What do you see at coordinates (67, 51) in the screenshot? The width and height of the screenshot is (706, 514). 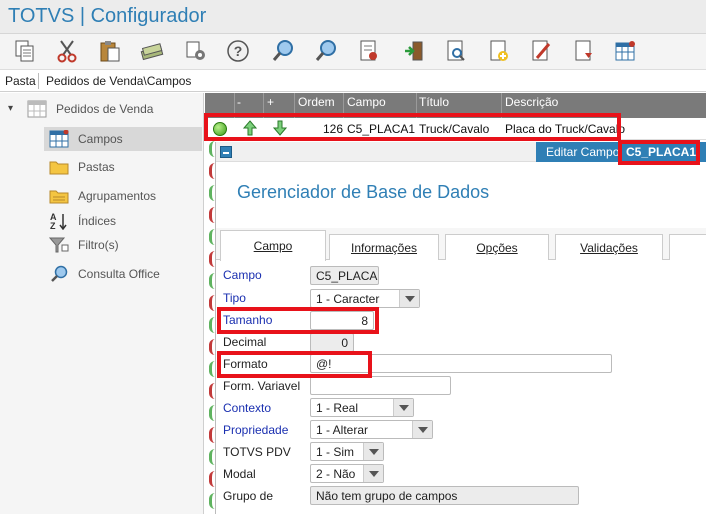 I see `cut-icon` at bounding box center [67, 51].